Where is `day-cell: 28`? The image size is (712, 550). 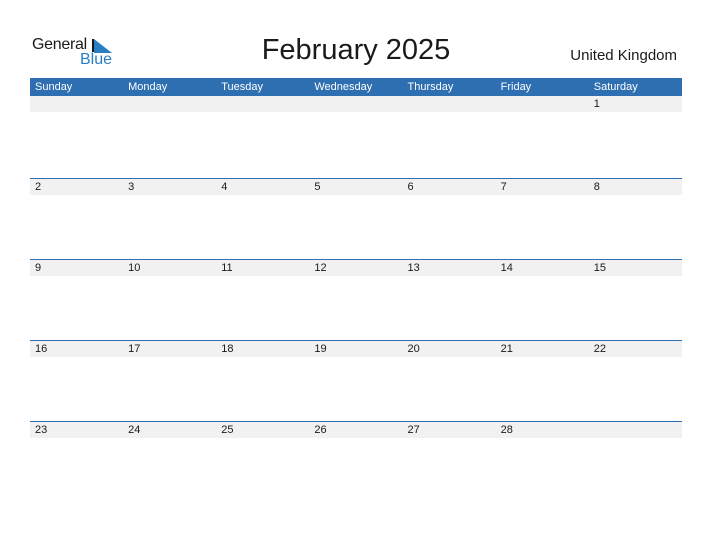 day-cell: 28 is located at coordinates (506, 430).